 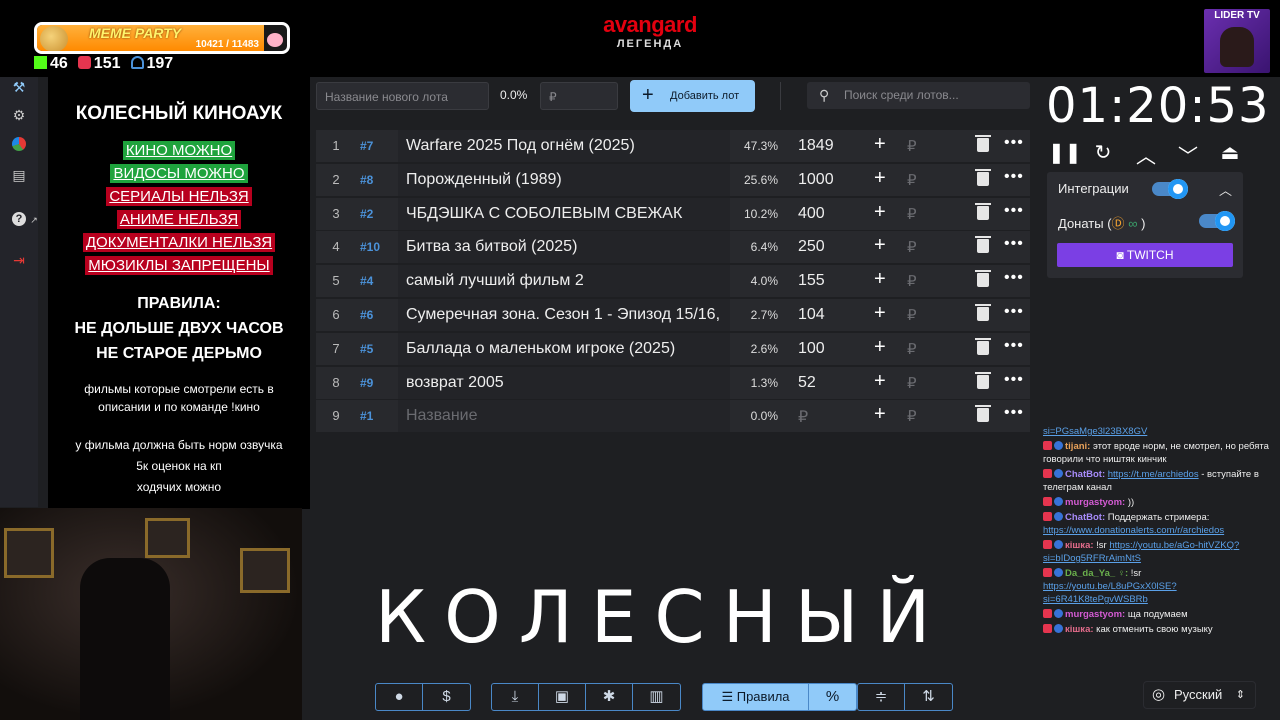 What do you see at coordinates (1133, 223) in the screenshot?
I see `infinity-icon: ∞` at bounding box center [1133, 223].